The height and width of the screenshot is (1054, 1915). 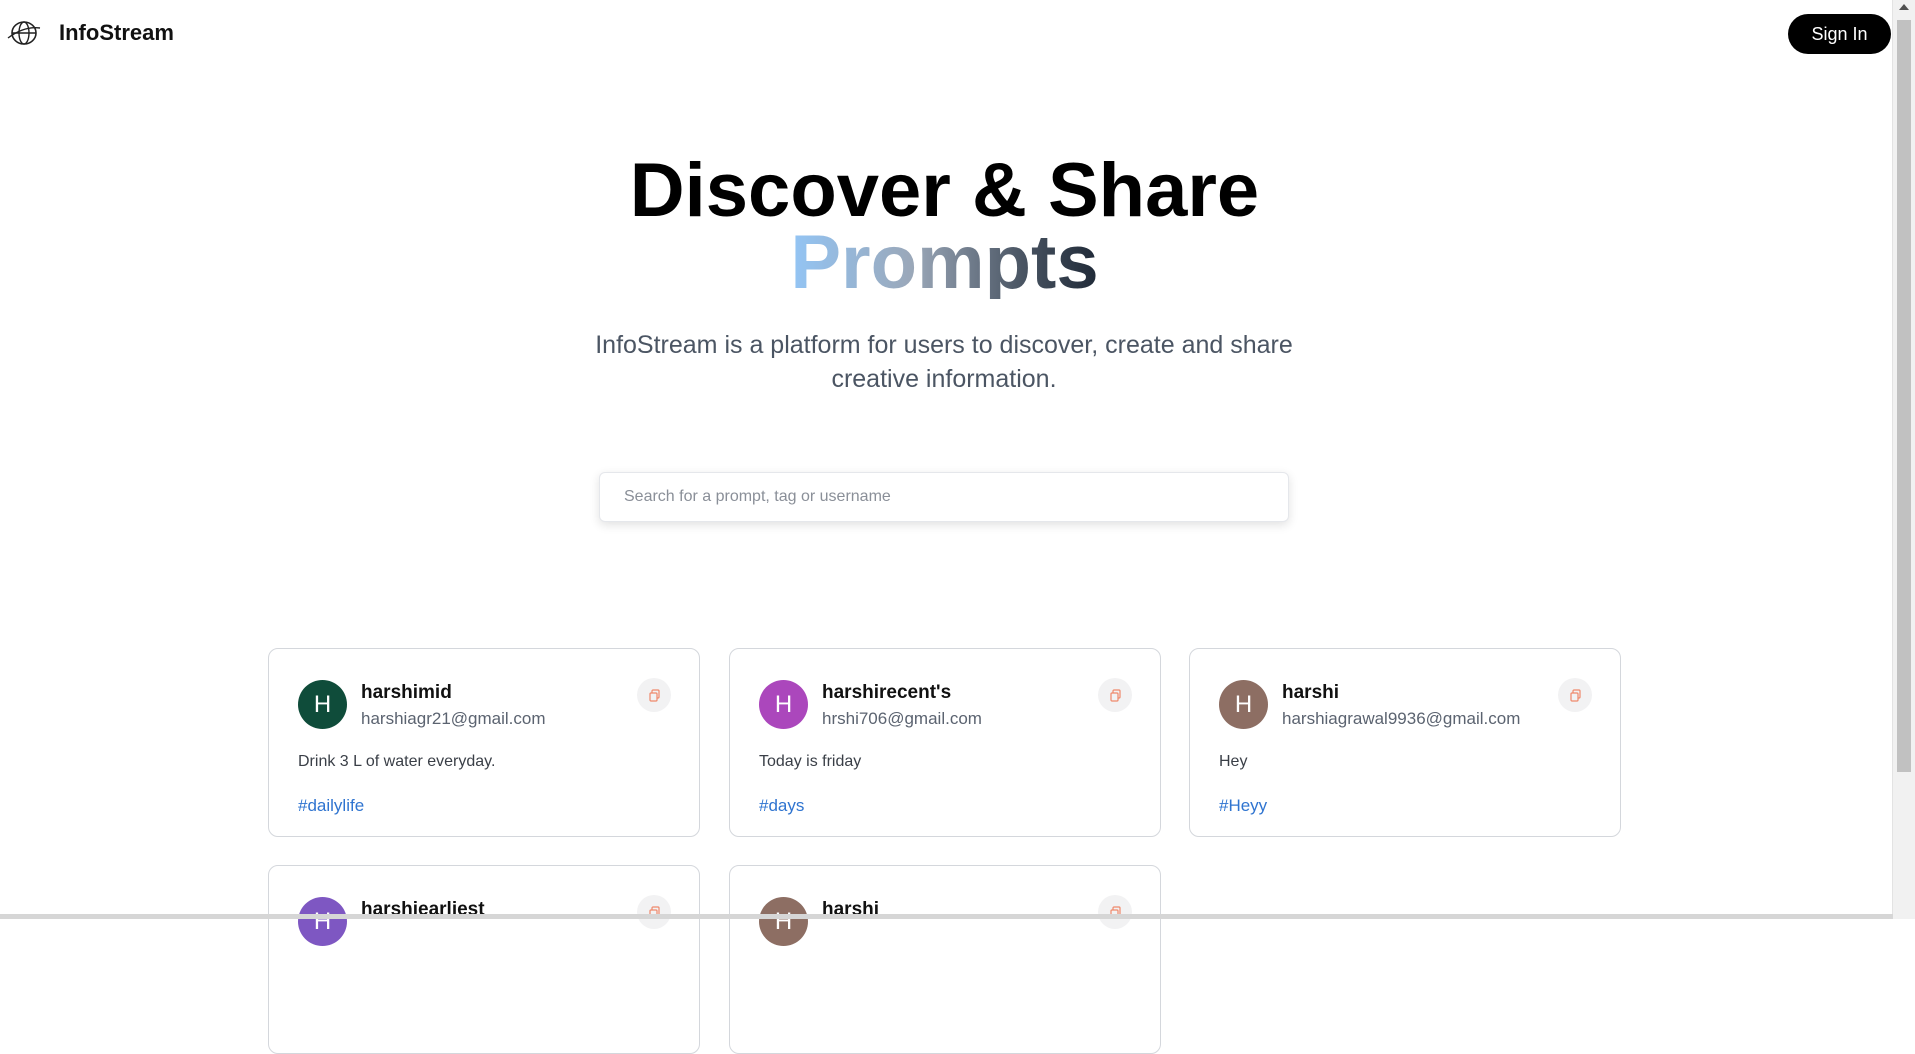 I want to click on card-email: harshiagr21@gmail.com, so click(x=453, y=718).